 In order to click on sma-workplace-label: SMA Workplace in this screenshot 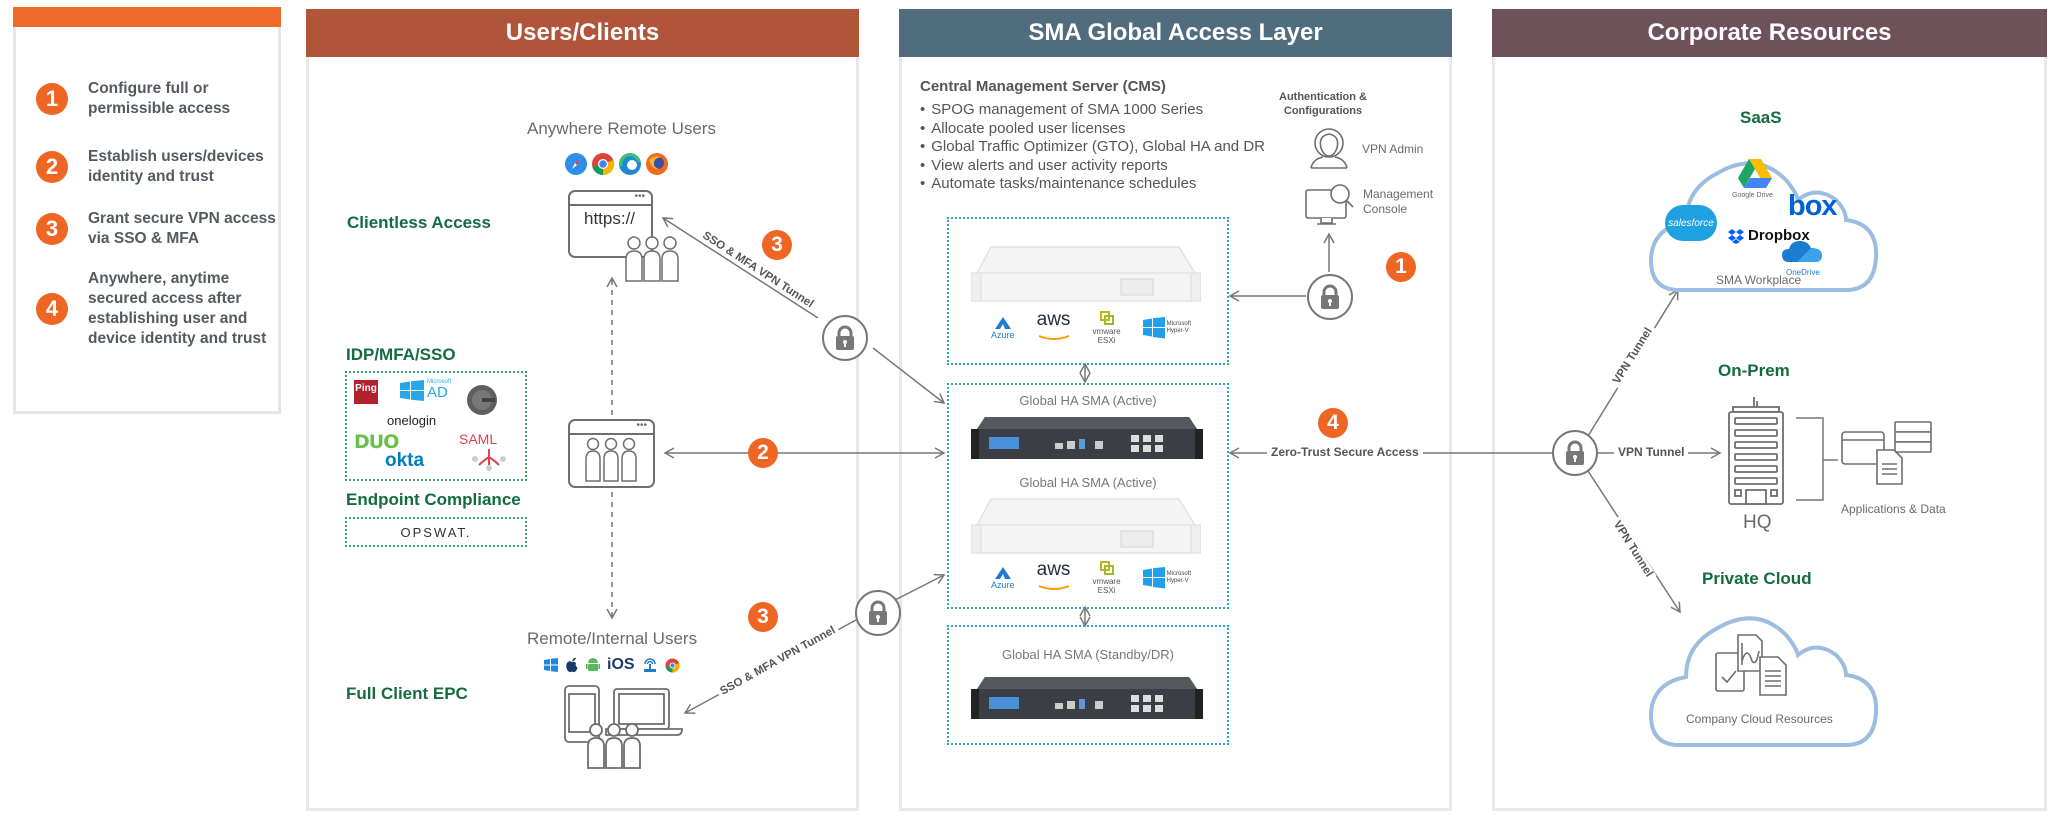, I will do `click(1759, 280)`.